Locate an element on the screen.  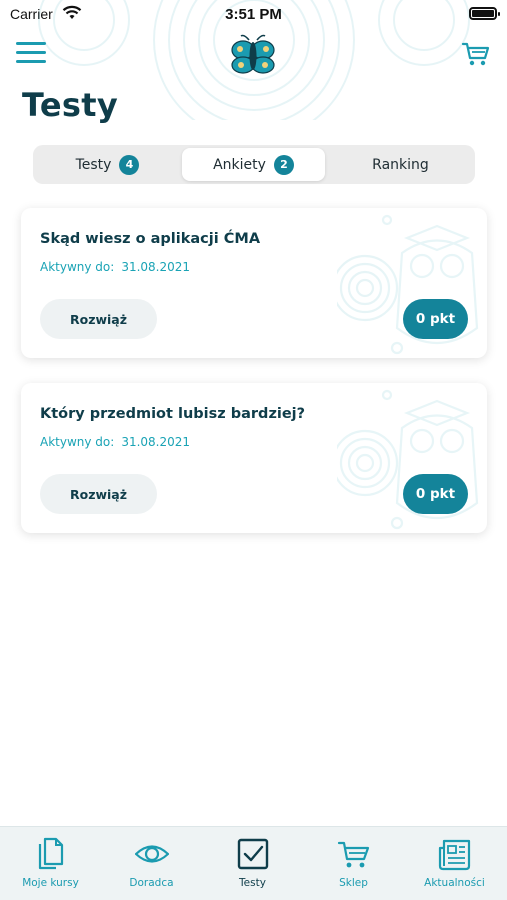
segmented-tabs: Testy 4 Ankiety 2 Ranking is located at coordinates (254, 164).